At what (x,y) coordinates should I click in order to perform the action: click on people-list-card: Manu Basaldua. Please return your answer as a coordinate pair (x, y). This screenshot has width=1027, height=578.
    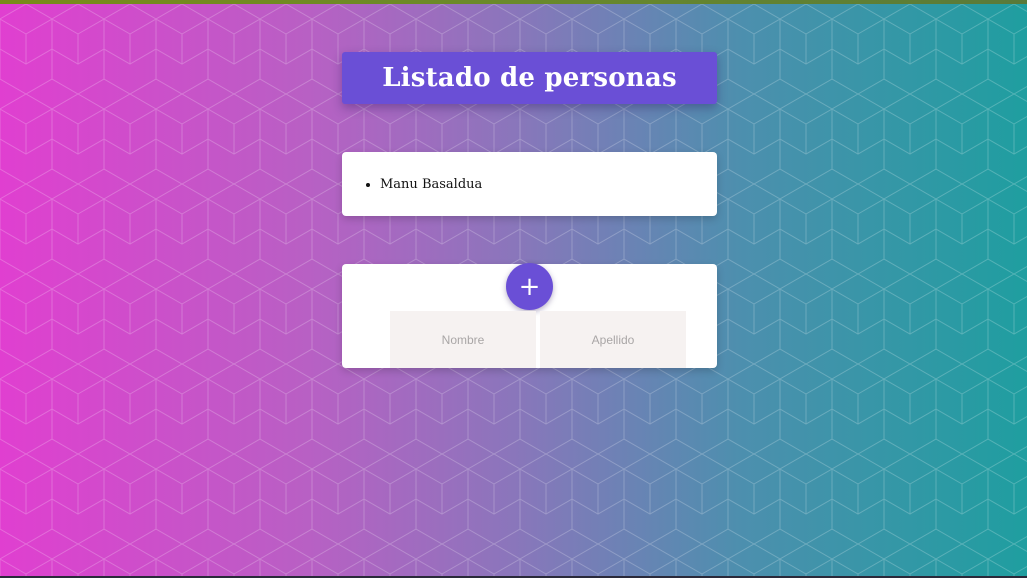
    Looking at the image, I should click on (529, 184).